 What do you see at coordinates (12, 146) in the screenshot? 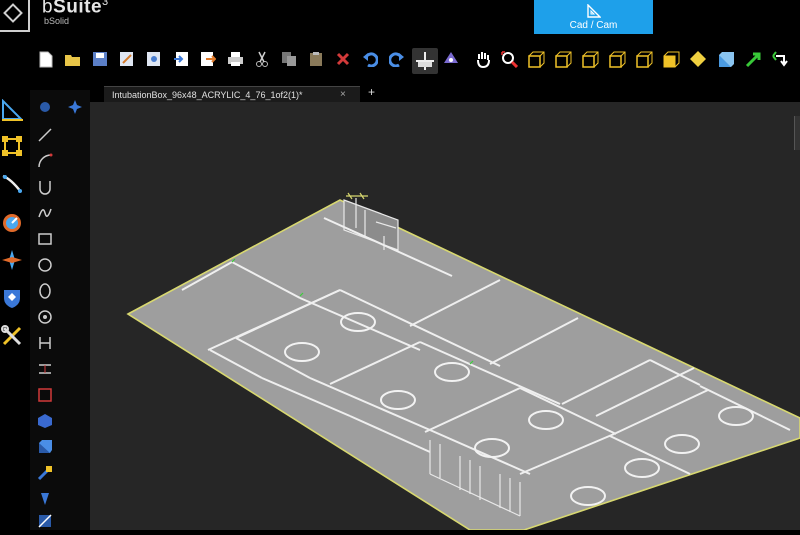
I see `select-nodes-icon` at bounding box center [12, 146].